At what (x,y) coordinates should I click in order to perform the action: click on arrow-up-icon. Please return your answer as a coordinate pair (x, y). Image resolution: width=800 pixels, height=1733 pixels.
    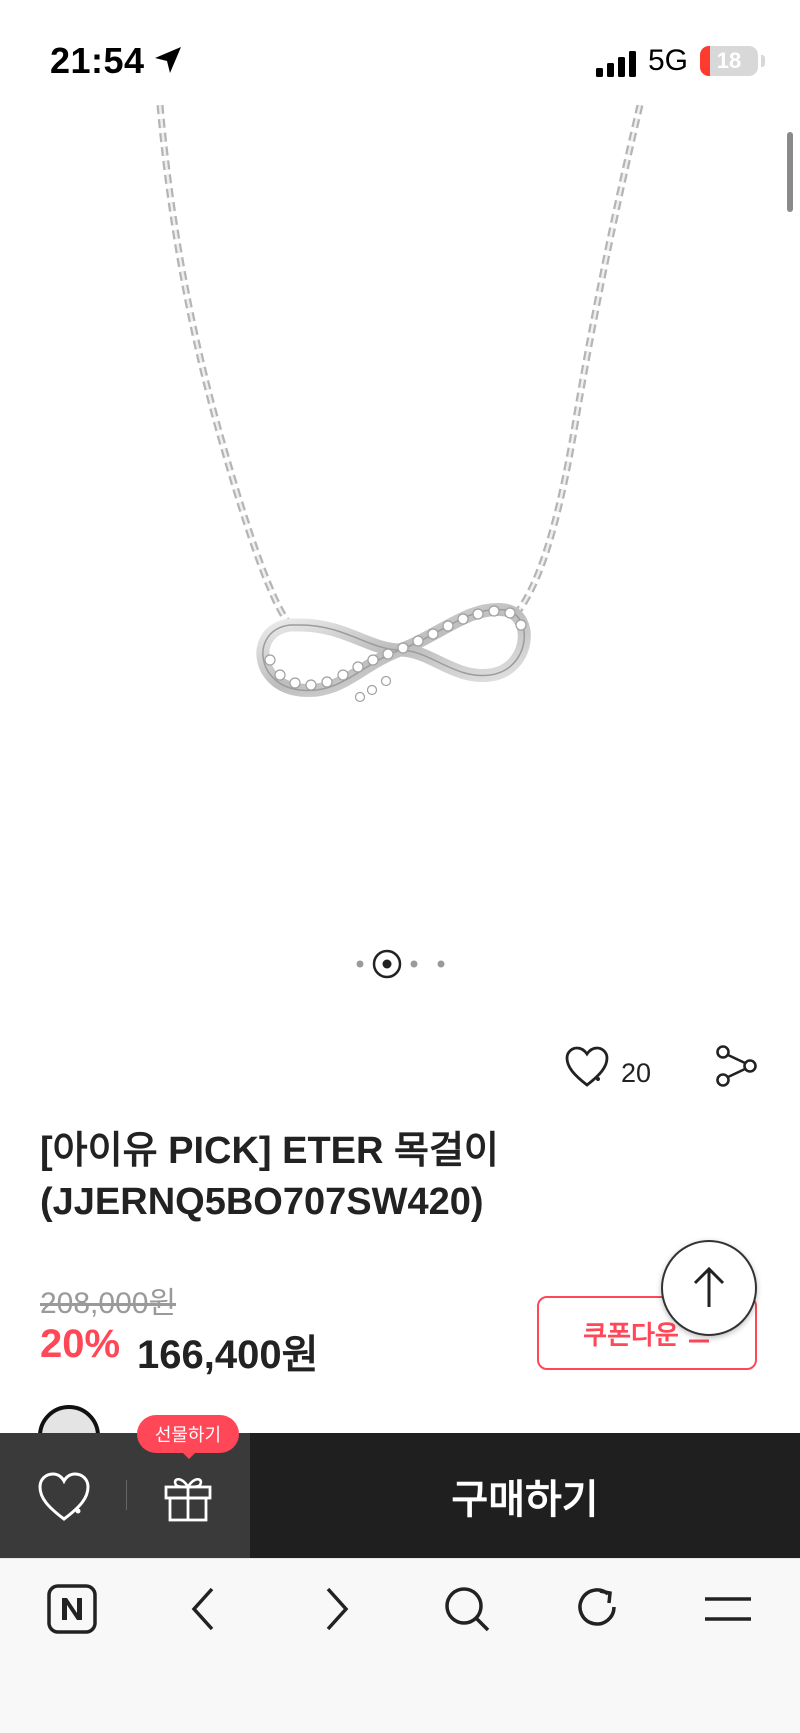
    Looking at the image, I should click on (709, 1286).